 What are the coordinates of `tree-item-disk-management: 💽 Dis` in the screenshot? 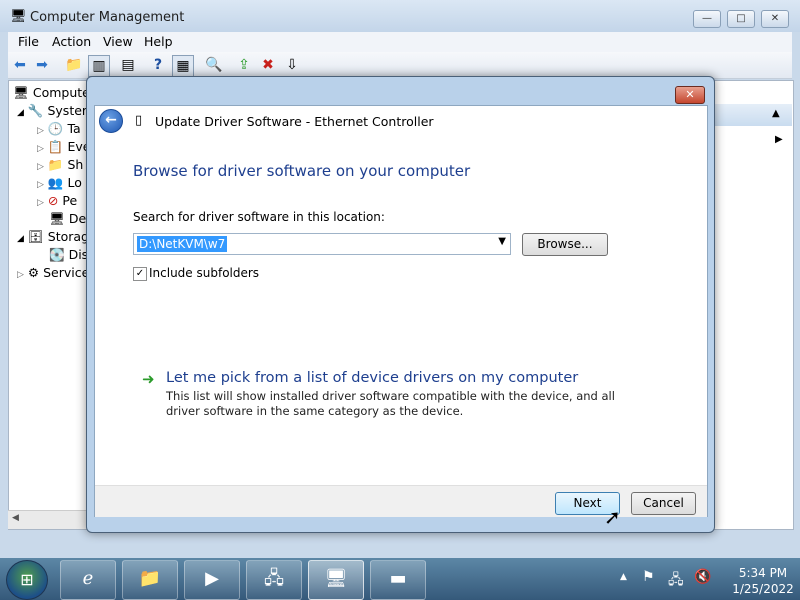 It's located at (68, 256).